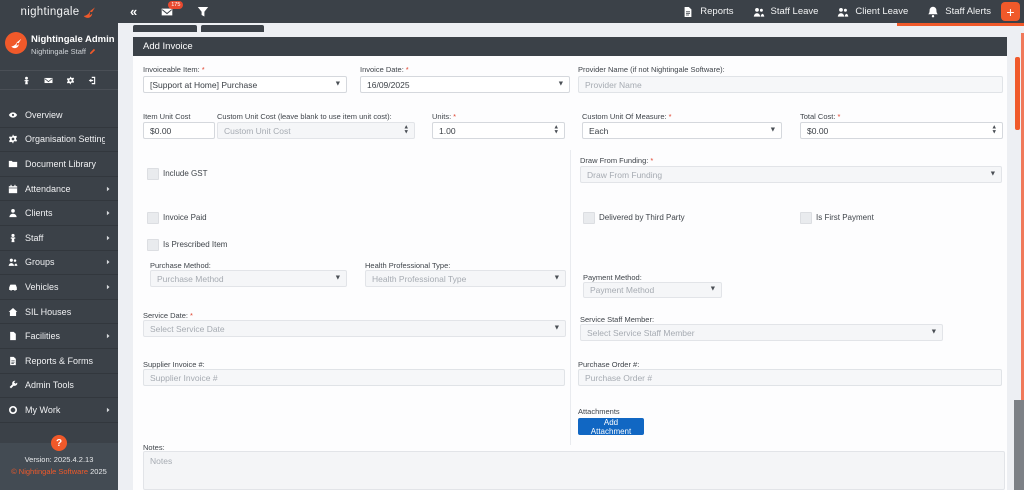 The image size is (1024, 490). Describe the element at coordinates (92, 80) in the screenshot. I see `logout-icon` at that location.